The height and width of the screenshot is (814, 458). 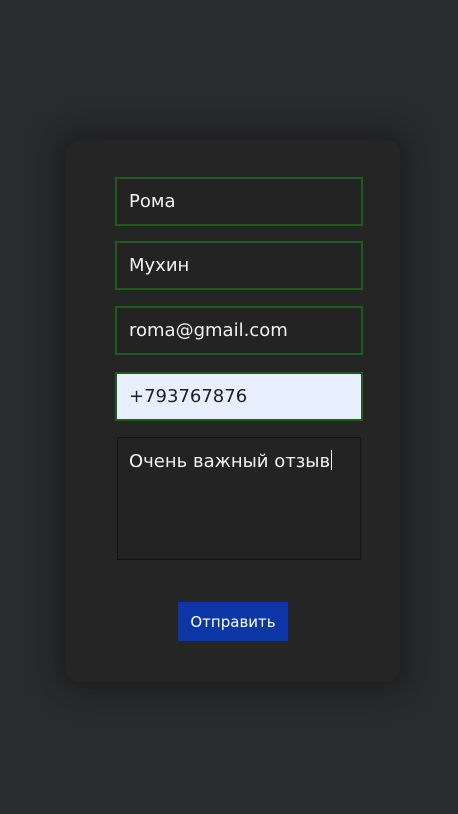 I want to click on first-name-value: Рома, so click(x=152, y=201).